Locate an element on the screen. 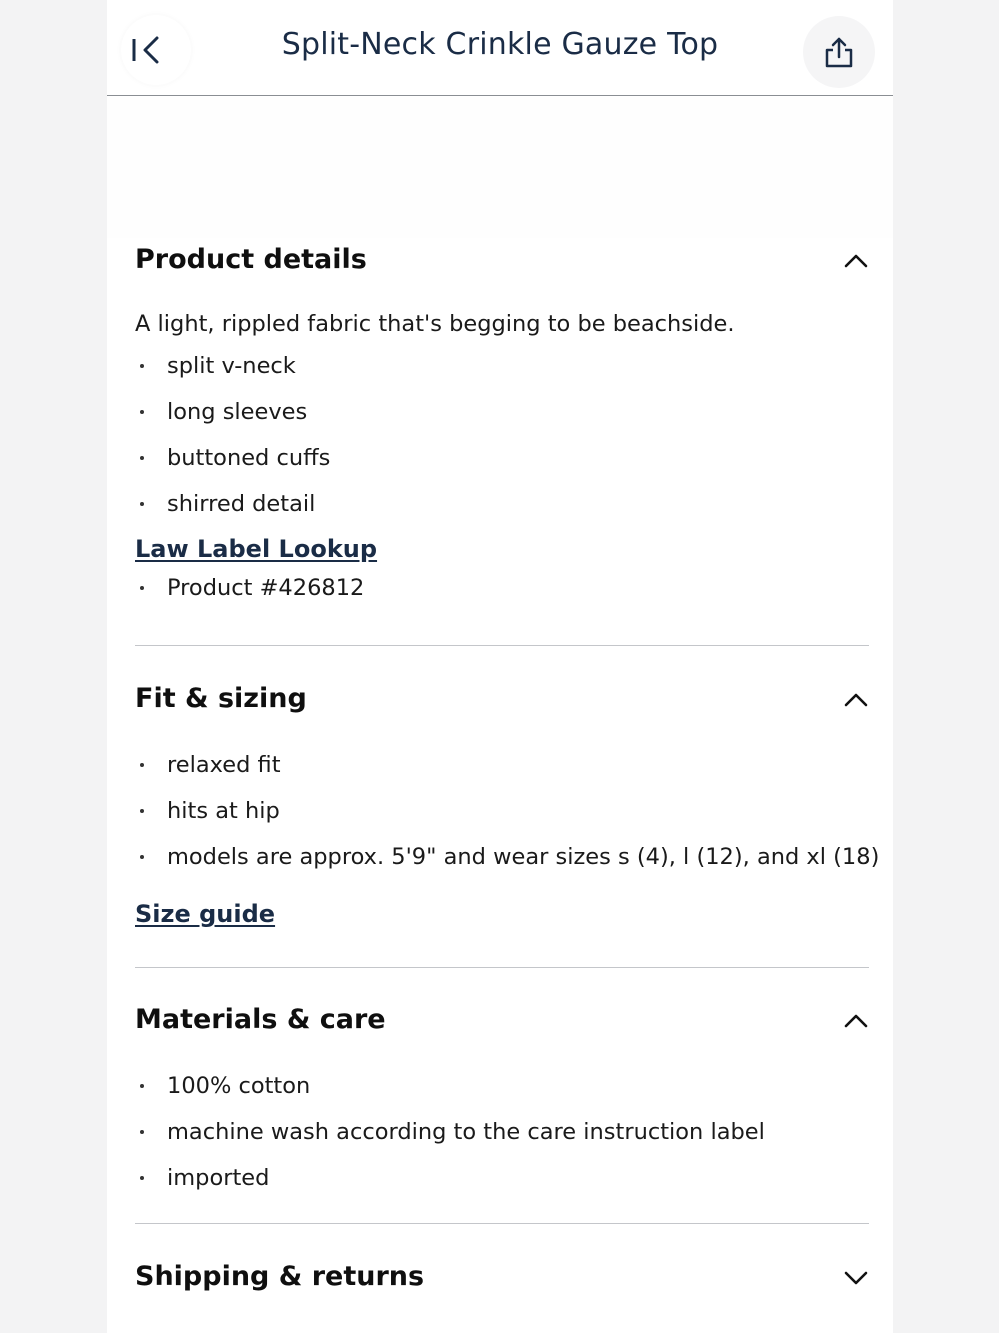 The width and height of the screenshot is (999, 1333). materials-care-header: Materials & care is located at coordinates (502, 1020).